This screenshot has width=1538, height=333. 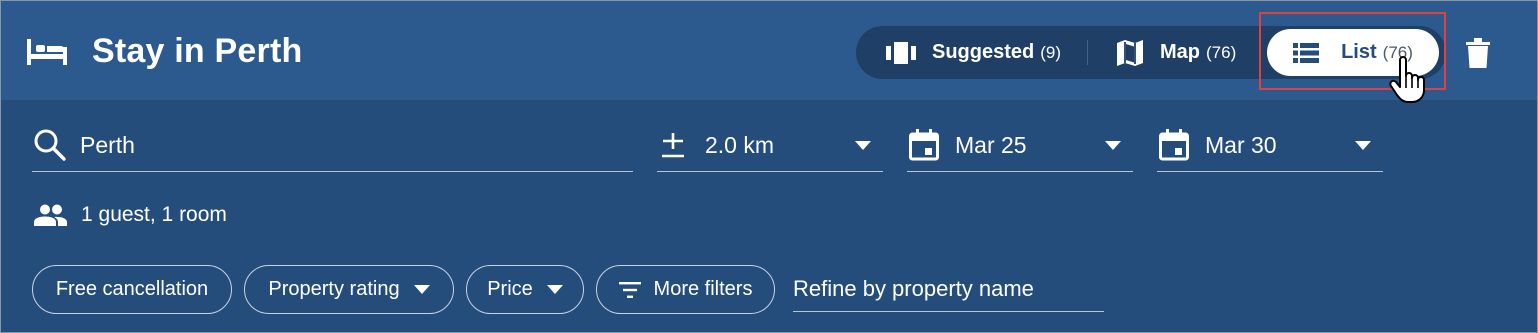 What do you see at coordinates (1051, 52) in the screenshot?
I see `suggested-count: (9)` at bounding box center [1051, 52].